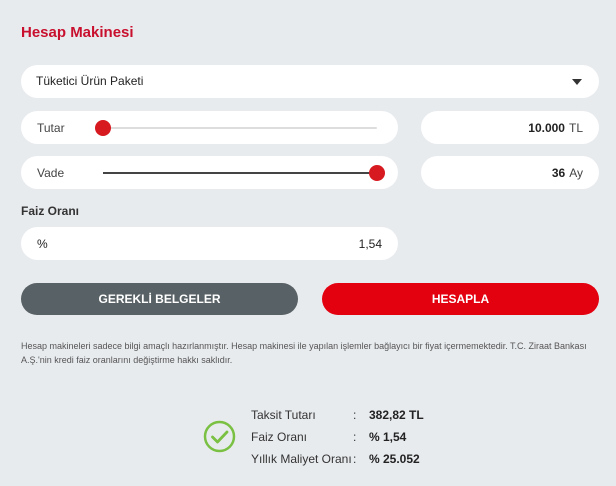 This screenshot has width=616, height=486. I want to click on amount-unit: TL, so click(575, 128).